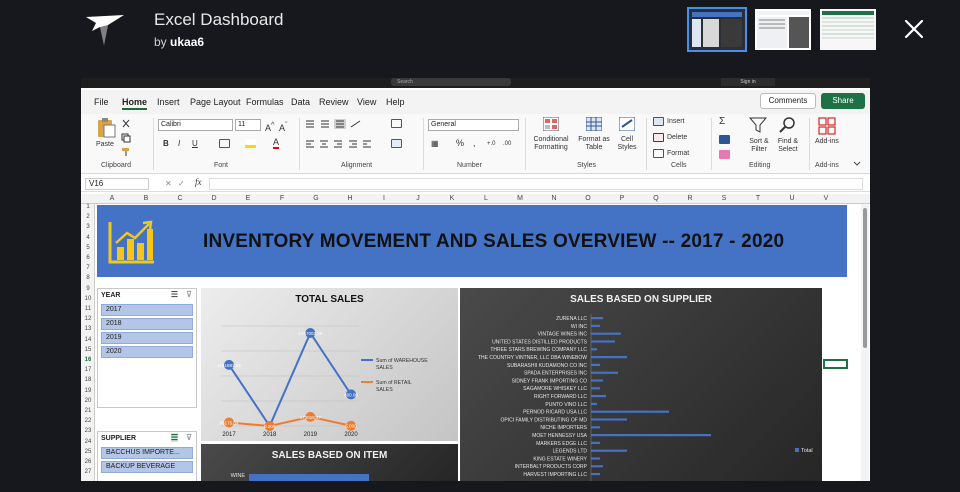 The width and height of the screenshot is (960, 492). Describe the element at coordinates (224, 143) in the screenshot. I see `borders-icon` at that location.